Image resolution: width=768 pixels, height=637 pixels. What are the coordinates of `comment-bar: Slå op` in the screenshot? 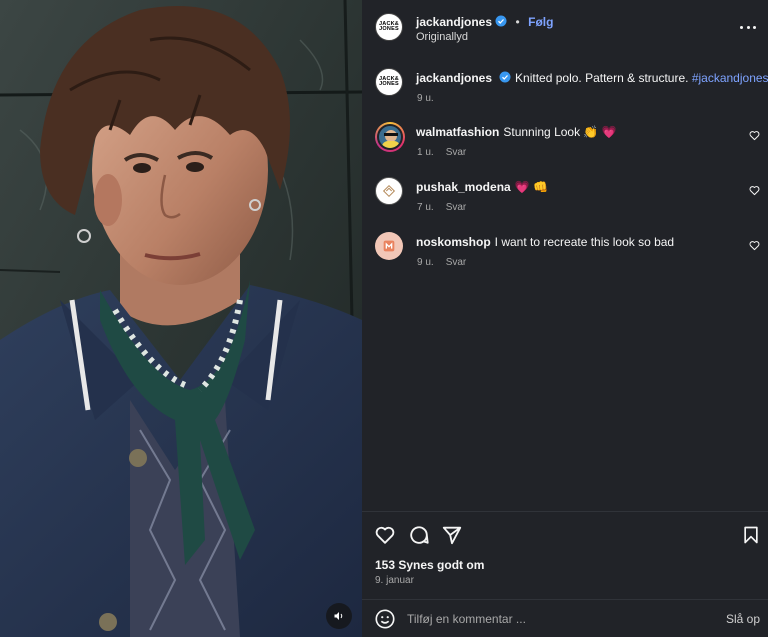 It's located at (565, 618).